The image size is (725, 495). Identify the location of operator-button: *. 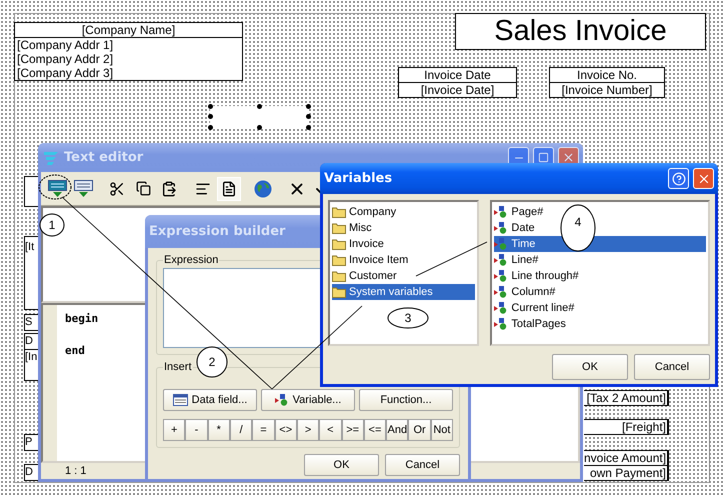
(219, 430).